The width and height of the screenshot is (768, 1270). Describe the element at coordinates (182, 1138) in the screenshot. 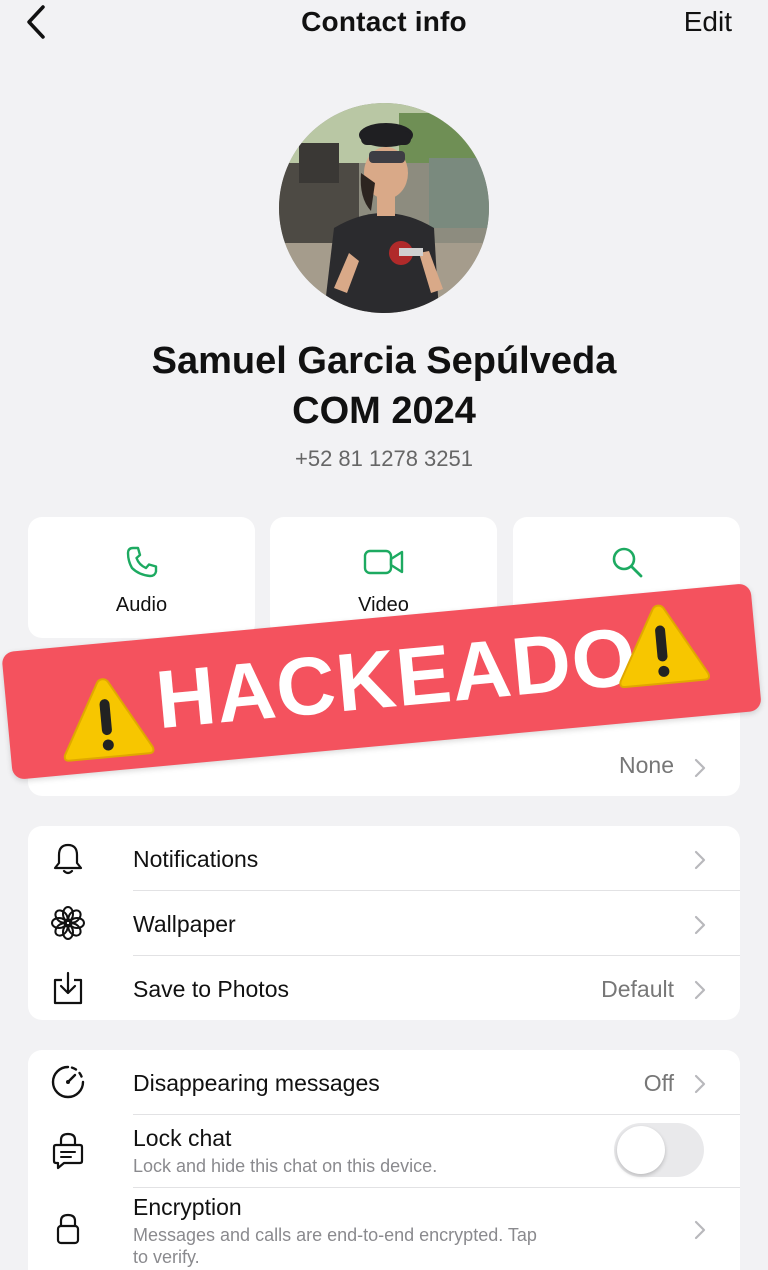

I see `lock-chat-label: Lock chat` at that location.